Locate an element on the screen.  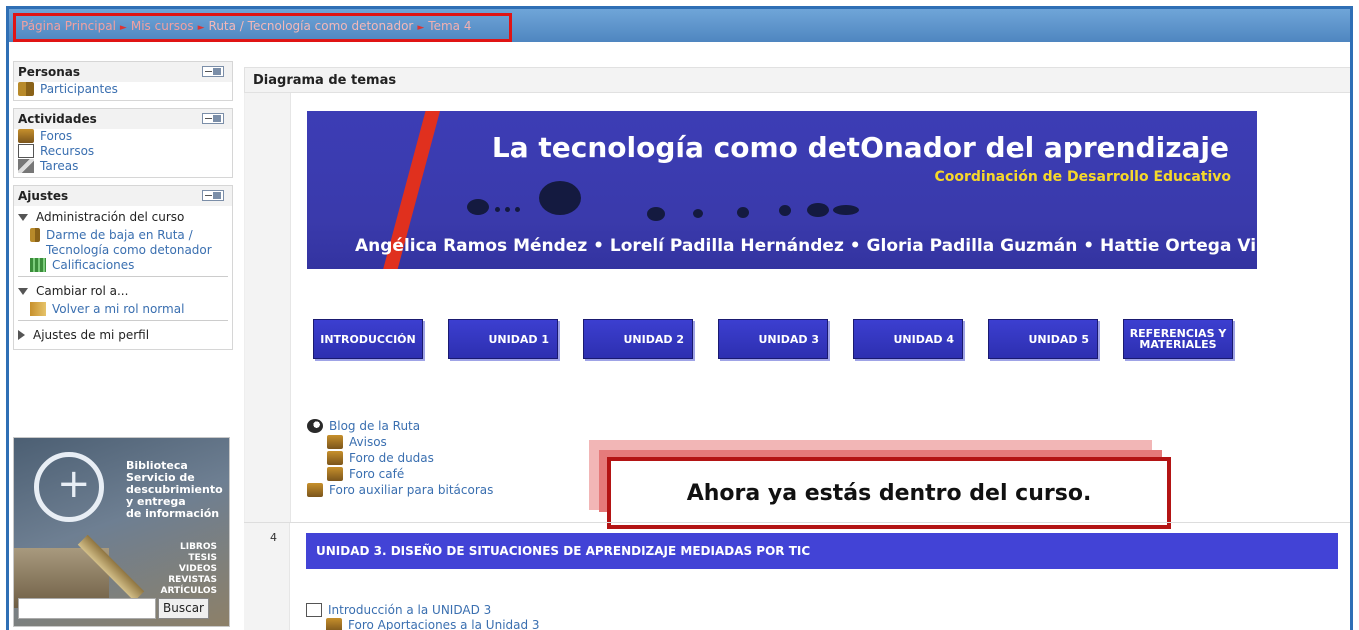
banner-subtitle: Coordinación de Desarrollo Educativo is located at coordinates (1082, 177).